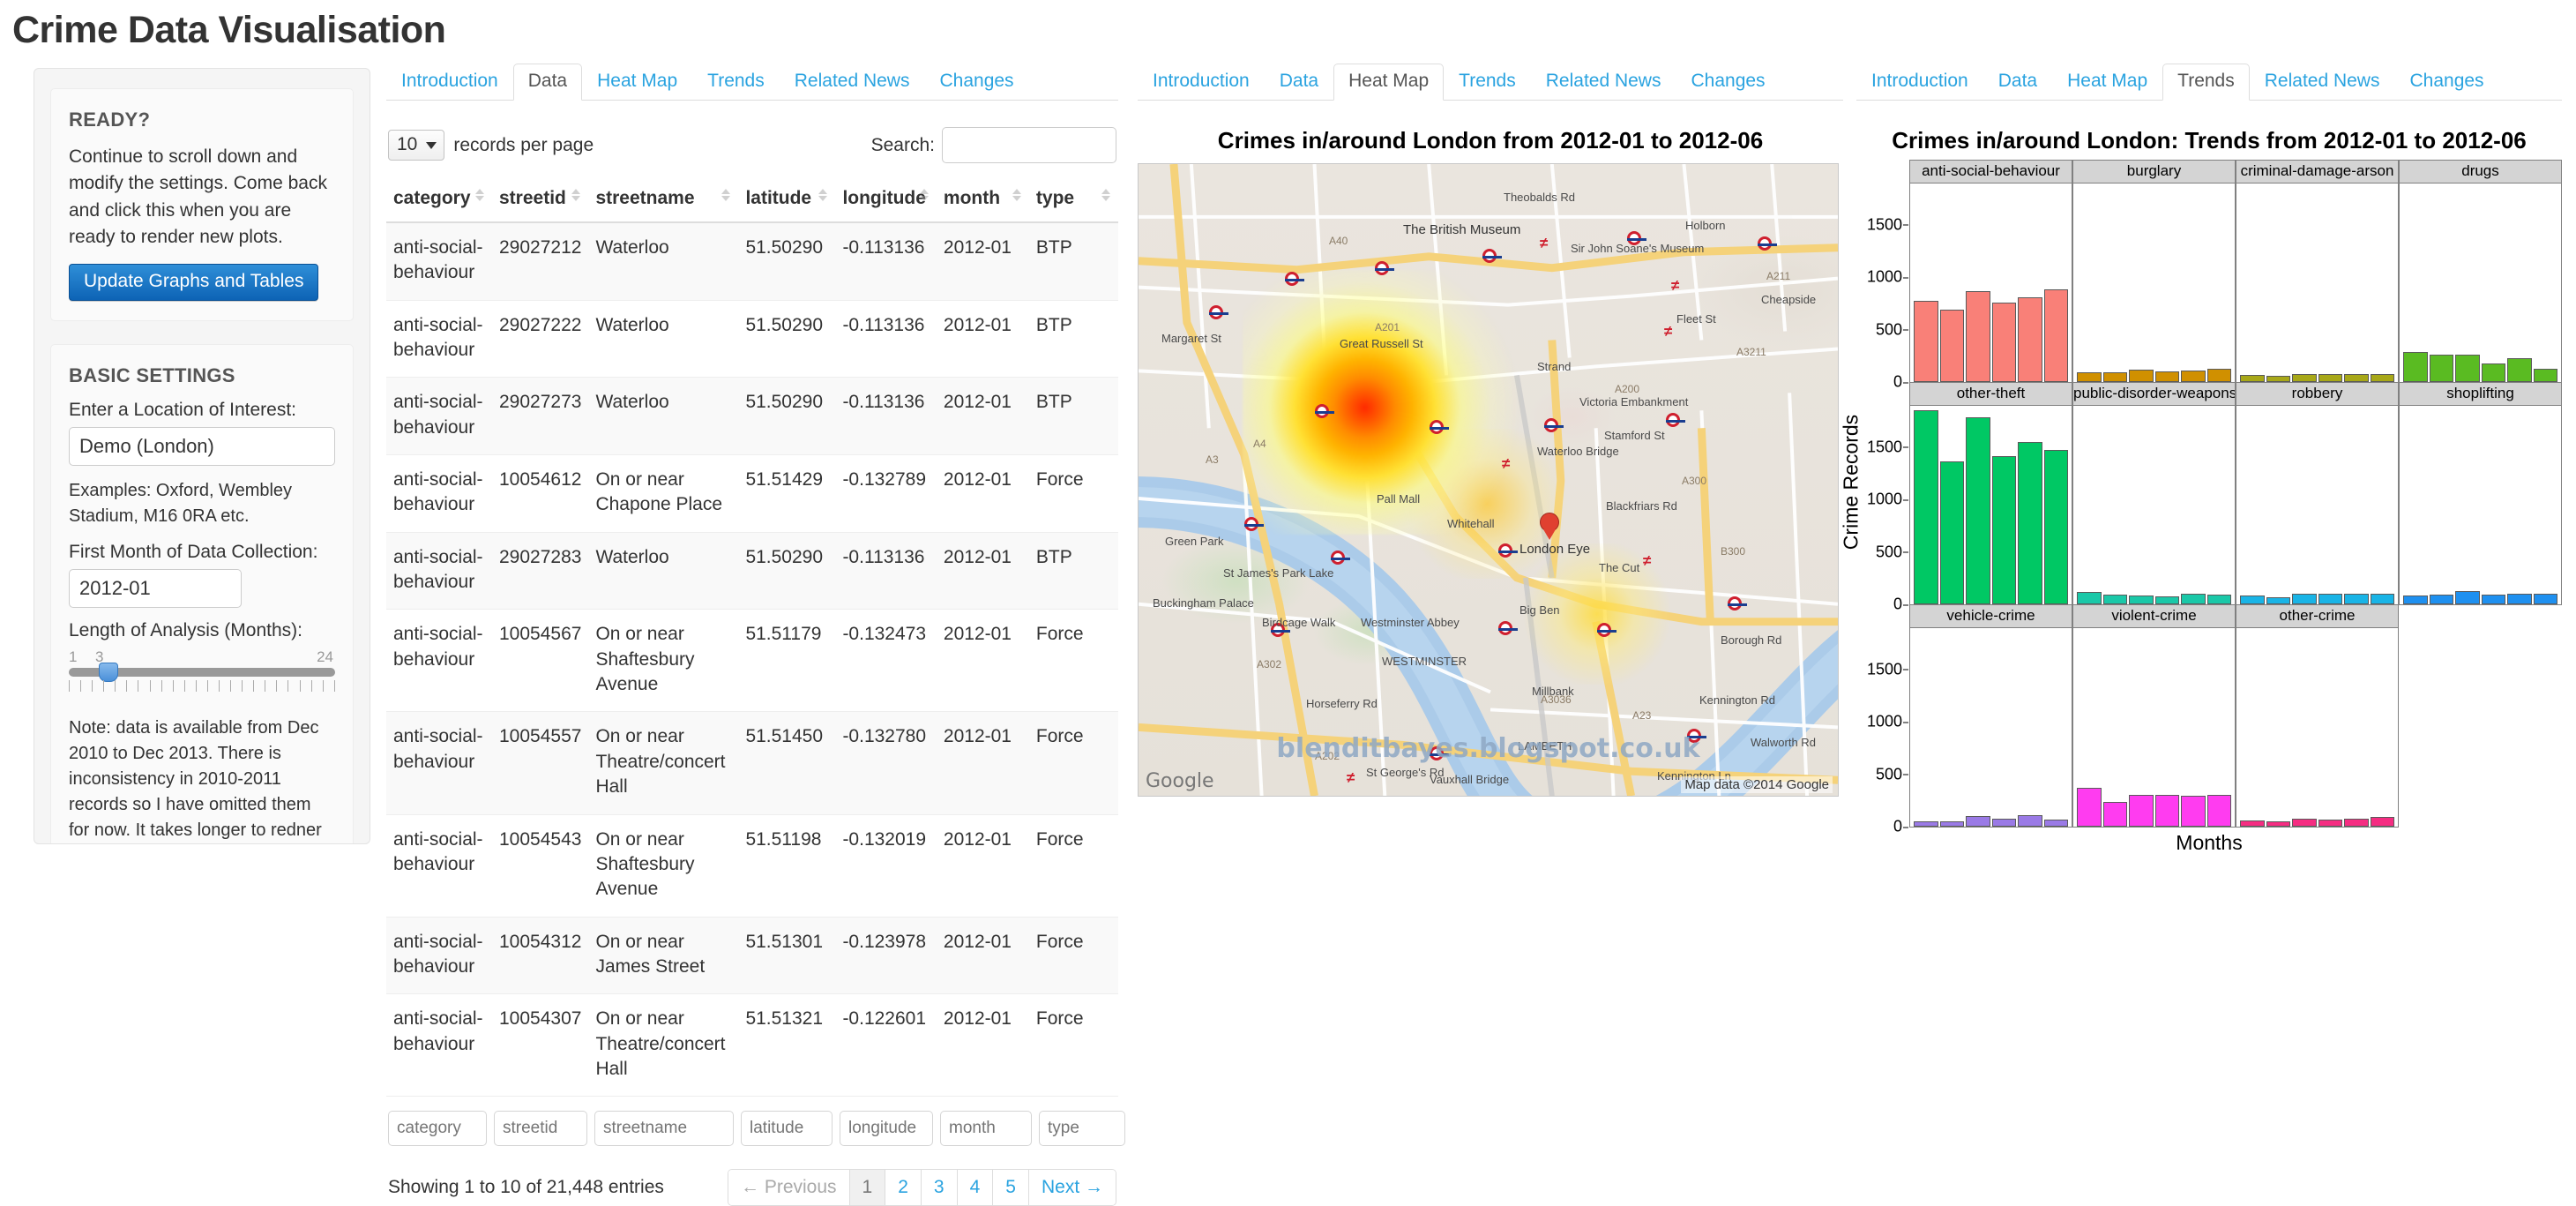  I want to click on first-month-input, so click(155, 588).